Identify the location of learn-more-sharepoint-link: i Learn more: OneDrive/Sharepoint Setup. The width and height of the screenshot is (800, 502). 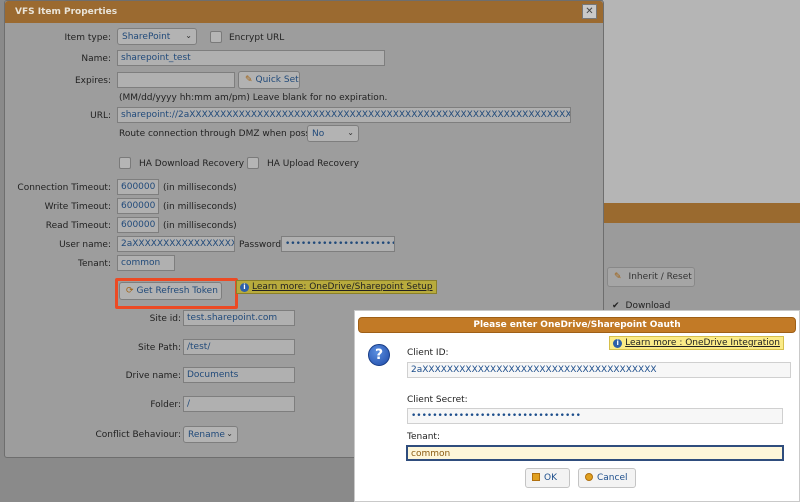
(336, 287).